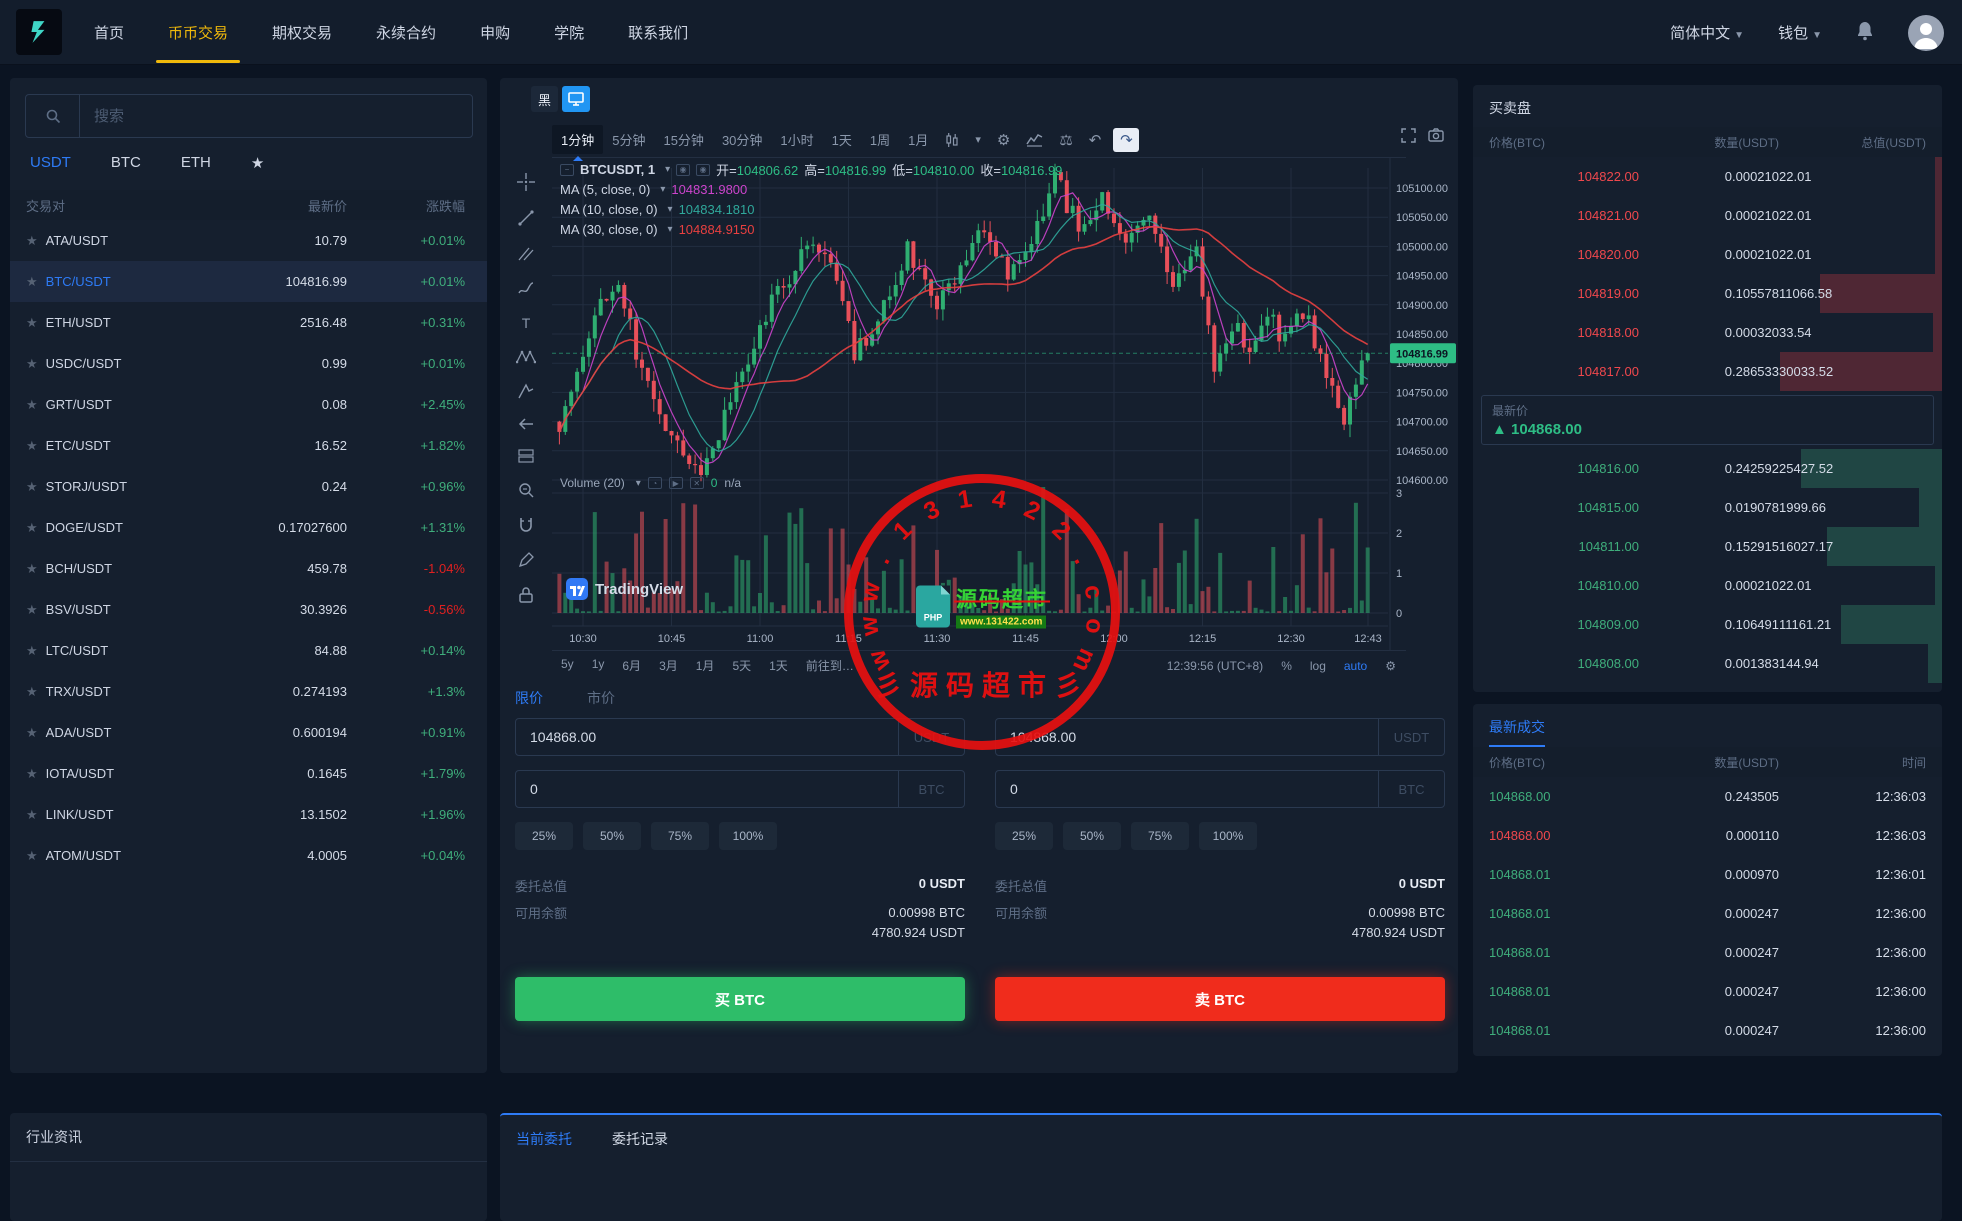  Describe the element at coordinates (526, 490) in the screenshot. I see `zoom-tool-icon` at that location.